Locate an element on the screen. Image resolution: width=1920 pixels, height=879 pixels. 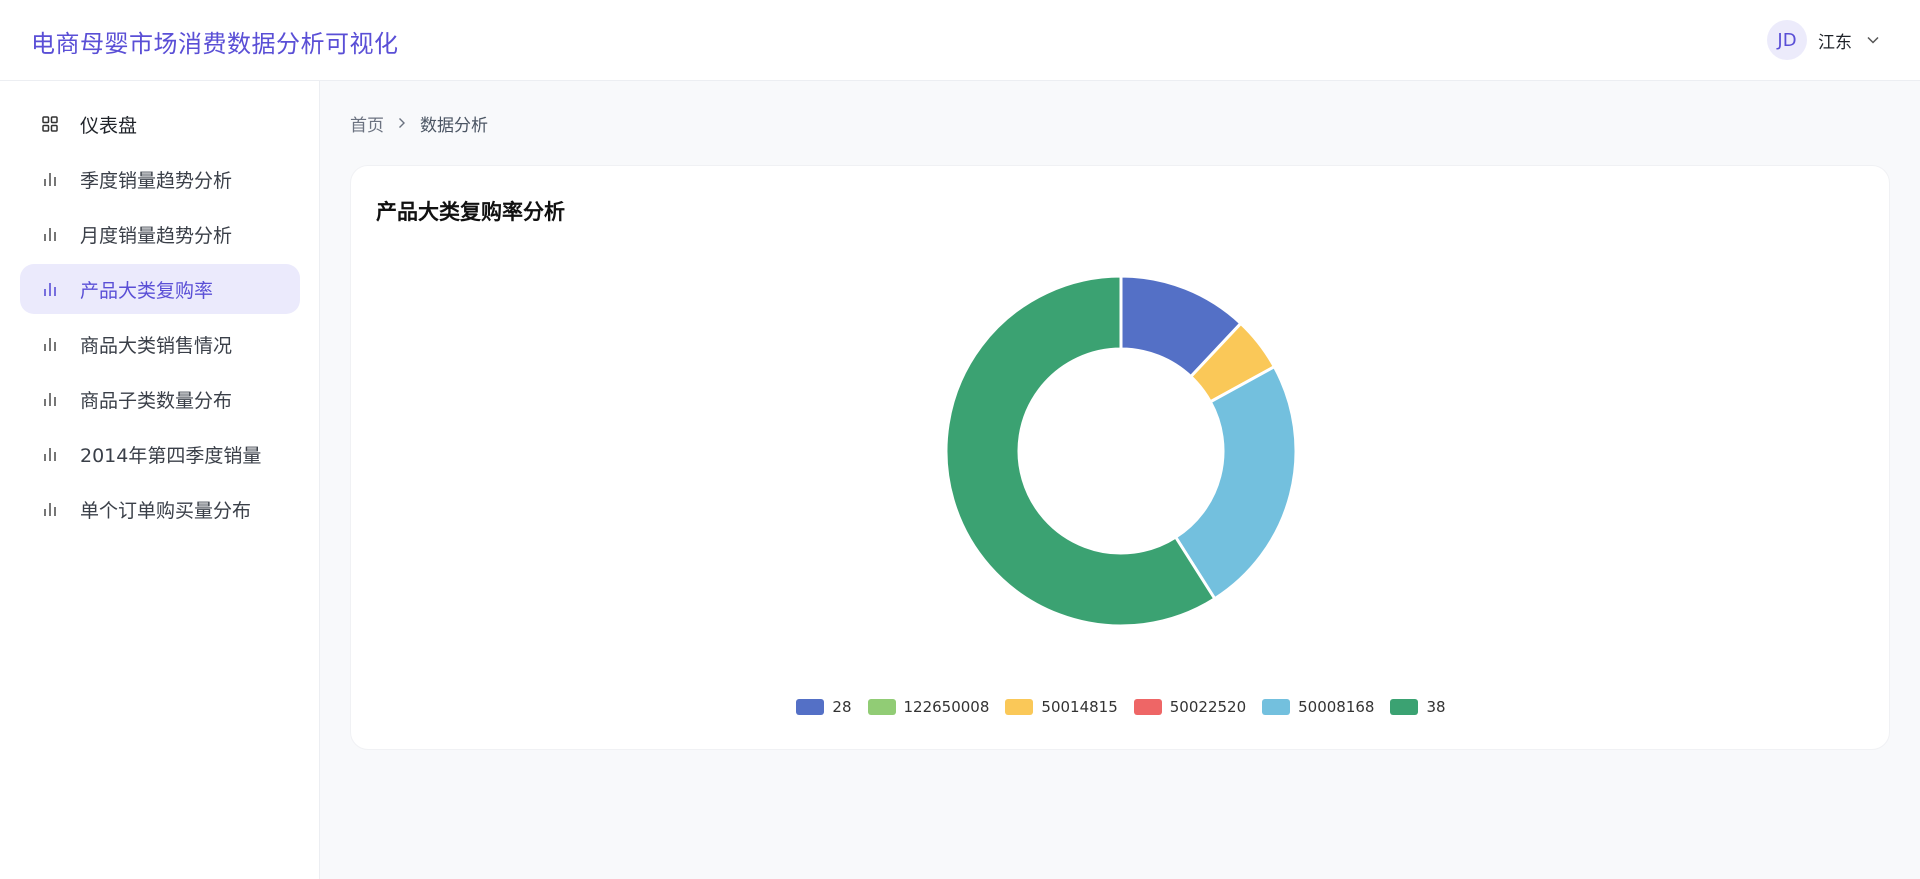
sidebar-item-2014-q4-sales: 2014年第四季度销量 is located at coordinates (160, 454).